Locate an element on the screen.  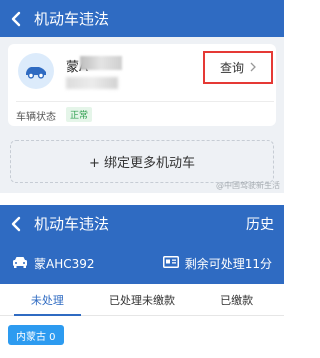
car-icon is located at coordinates (20, 263).